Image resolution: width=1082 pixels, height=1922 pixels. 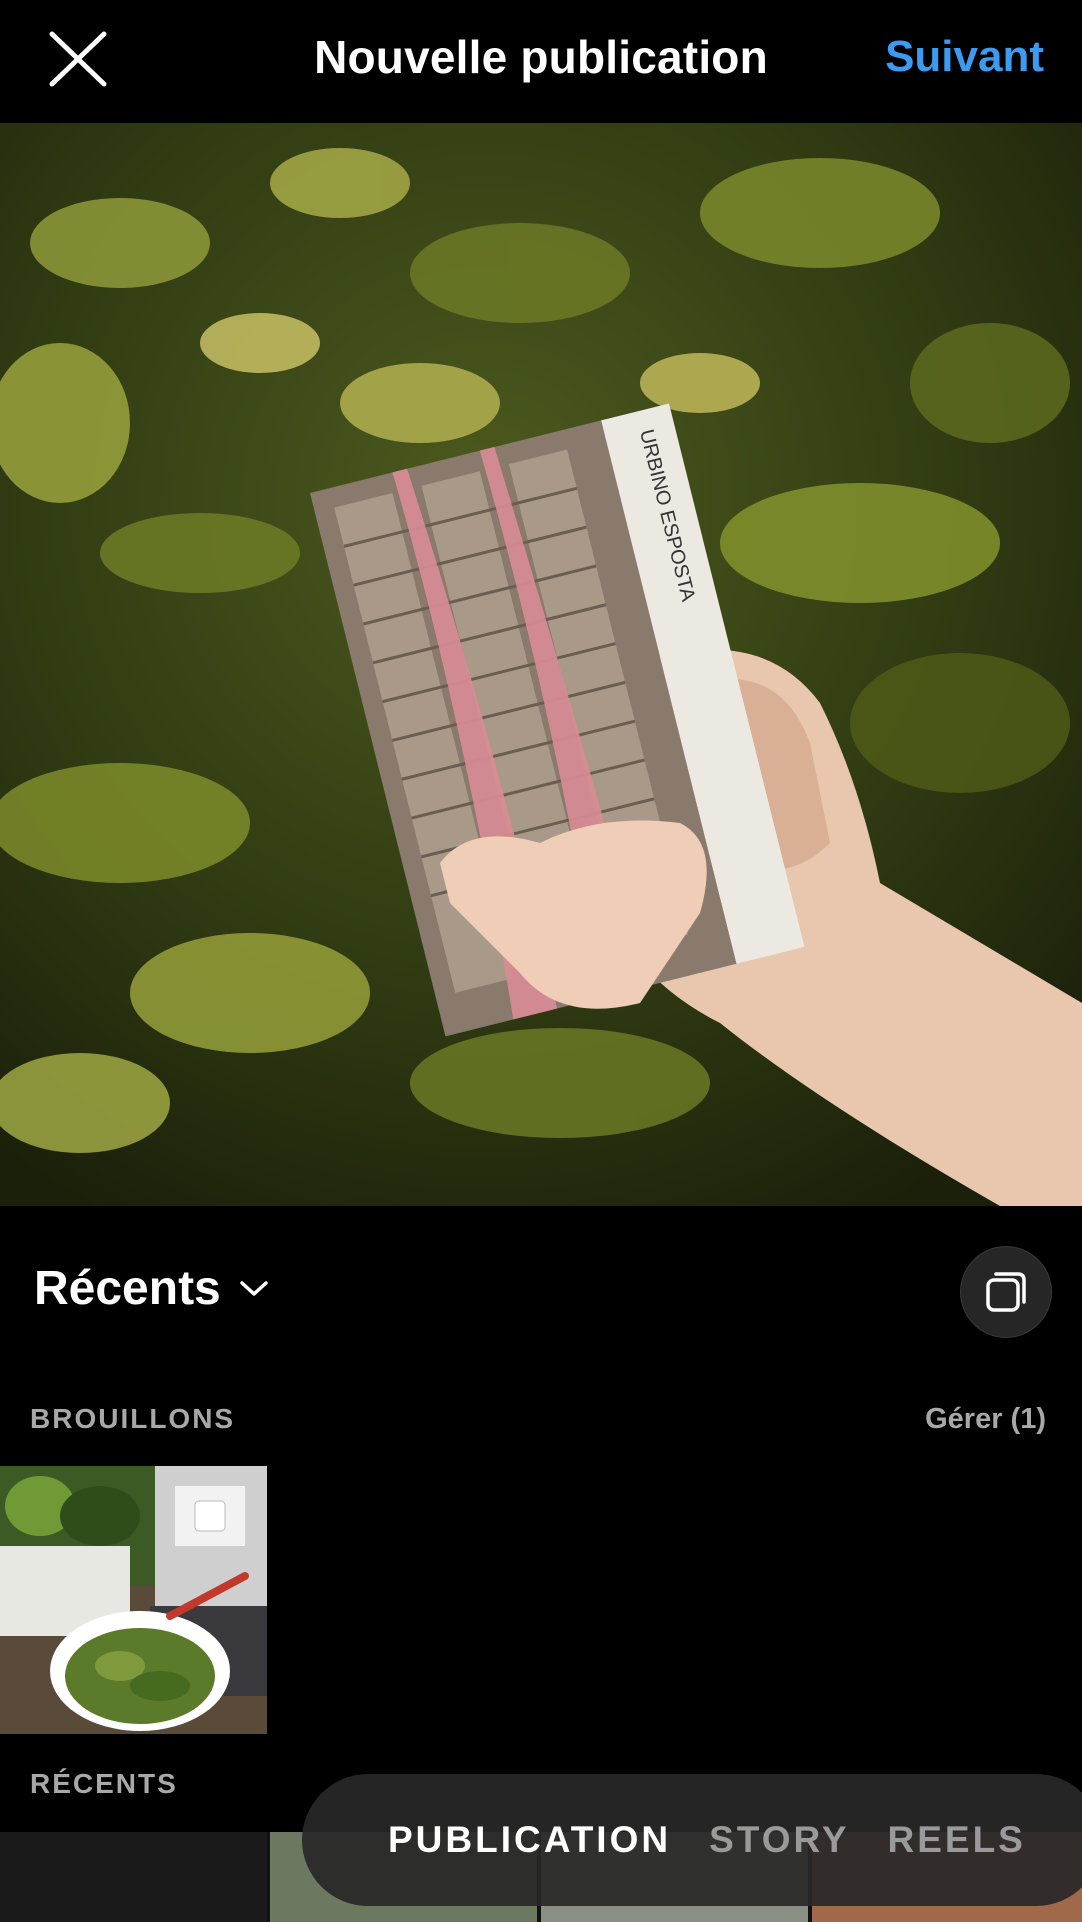 I want to click on manage-drafts-link: Gérer (1), so click(x=985, y=1419).